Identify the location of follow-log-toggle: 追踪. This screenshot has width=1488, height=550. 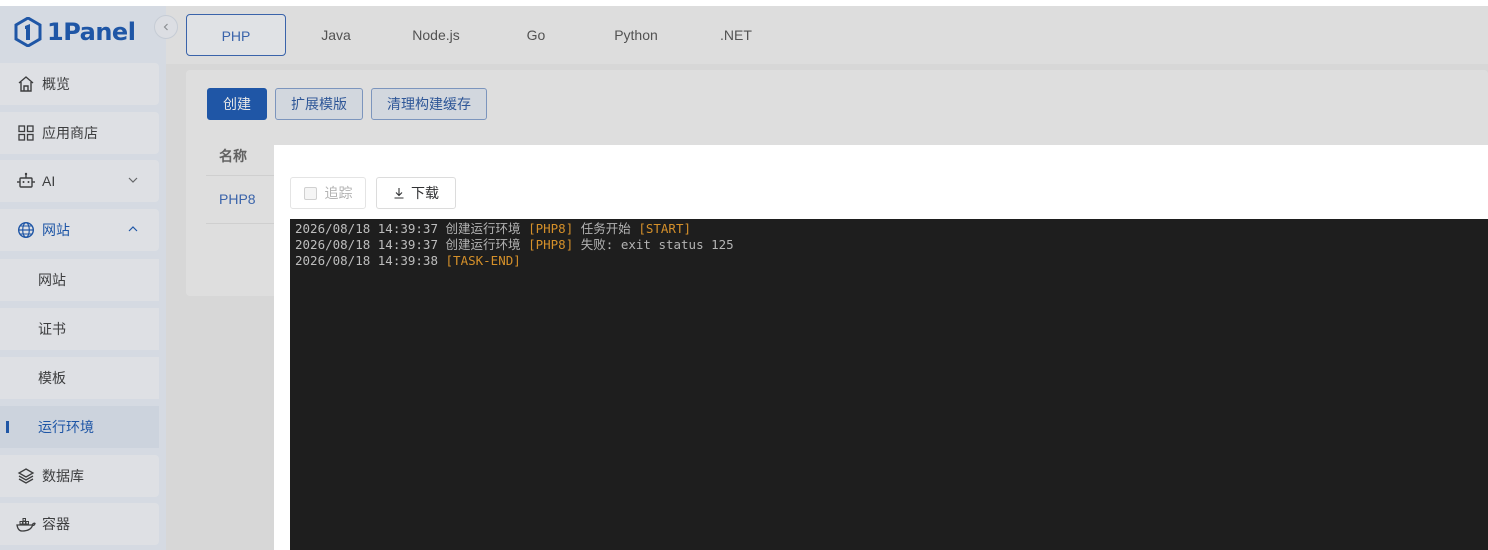
(328, 193).